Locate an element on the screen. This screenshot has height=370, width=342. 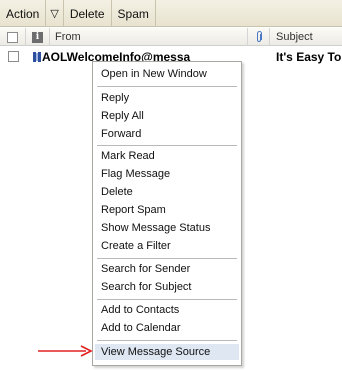
delete-button: Delete is located at coordinates (88, 13).